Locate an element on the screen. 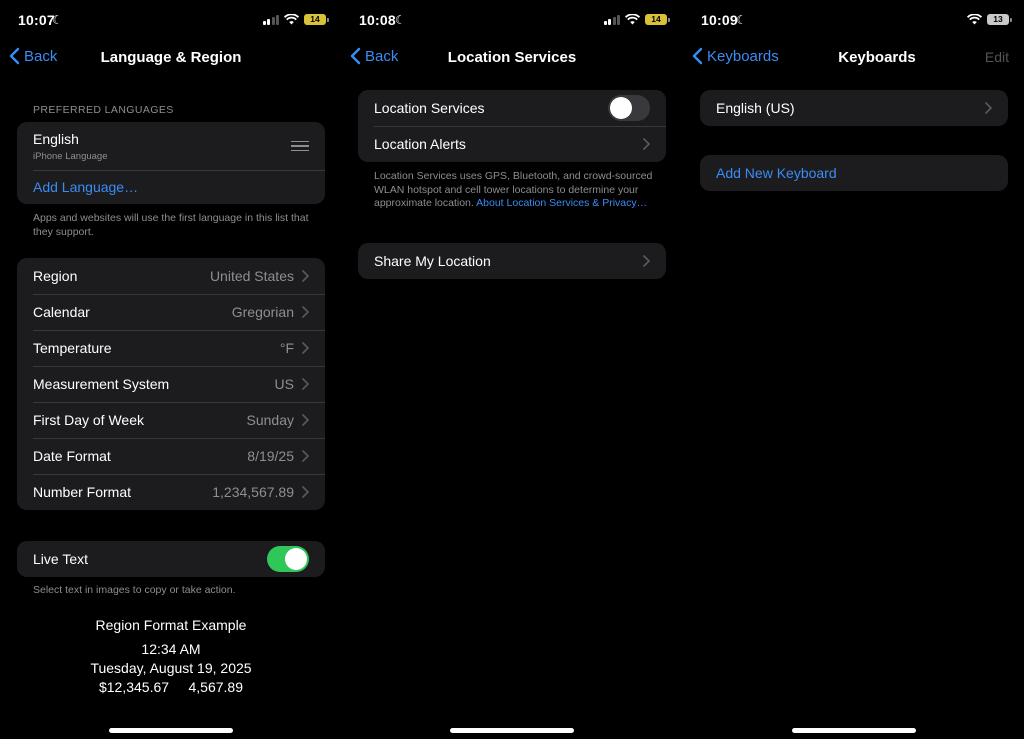  language-subtitle: iPhone Language is located at coordinates (70, 156).